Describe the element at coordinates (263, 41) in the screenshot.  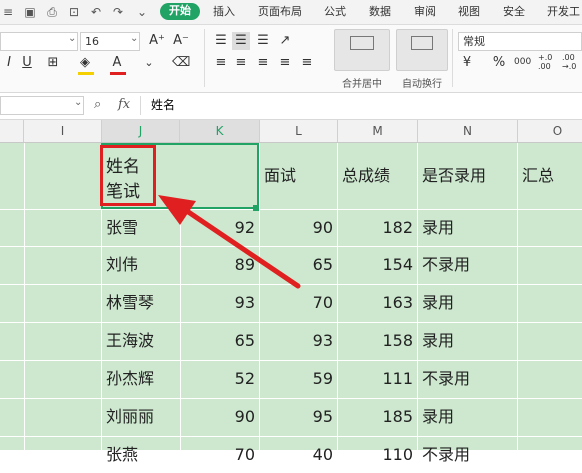
I see `align-bottom-icon: ☰` at that location.